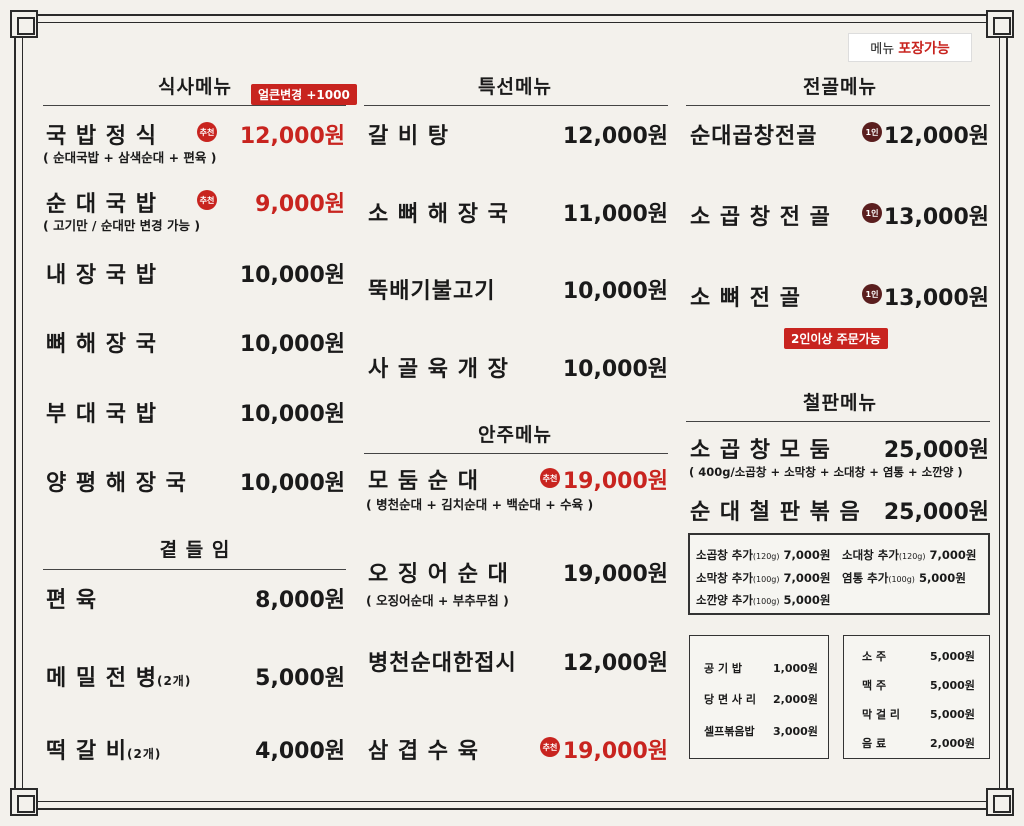 The height and width of the screenshot is (826, 1024). What do you see at coordinates (515, 435) in the screenshot?
I see `snack-section-title: 안주메뉴` at bounding box center [515, 435].